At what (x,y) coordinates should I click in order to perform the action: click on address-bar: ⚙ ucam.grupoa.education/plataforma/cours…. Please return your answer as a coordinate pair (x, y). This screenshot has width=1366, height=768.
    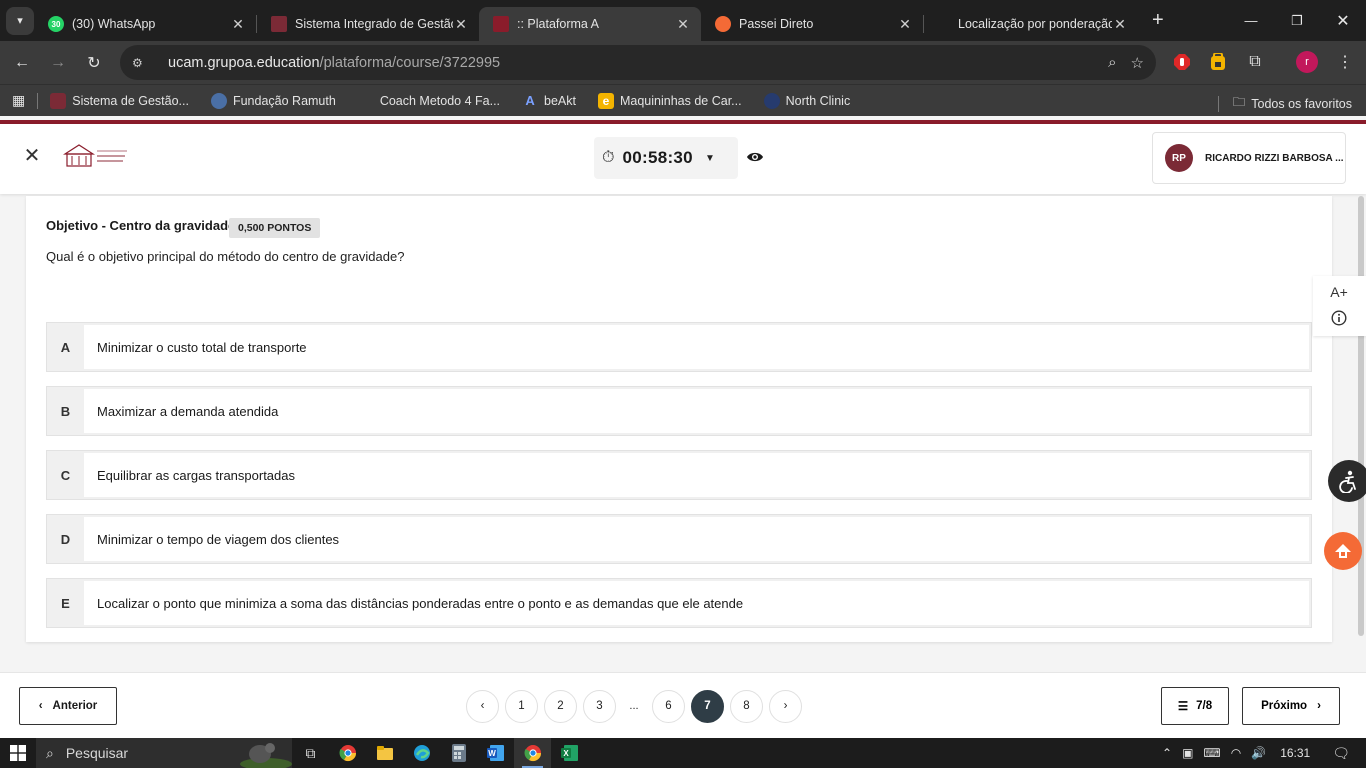
    Looking at the image, I should click on (638, 62).